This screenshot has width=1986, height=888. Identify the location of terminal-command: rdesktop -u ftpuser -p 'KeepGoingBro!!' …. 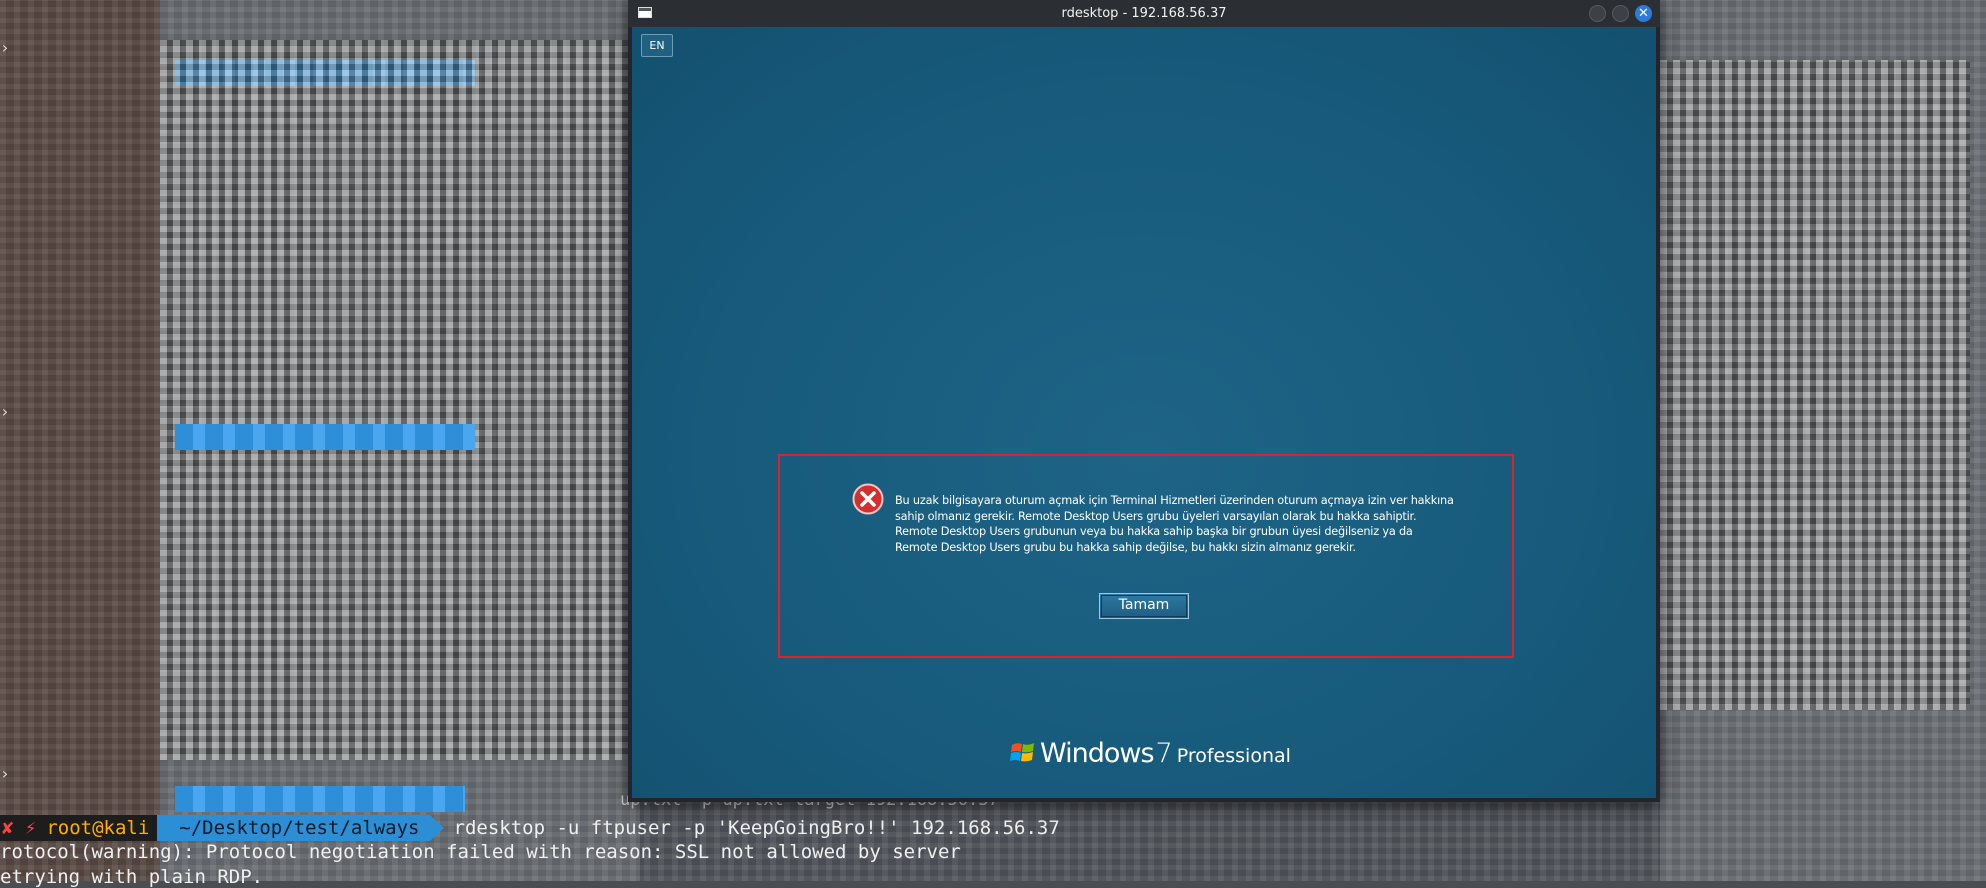
(745, 828).